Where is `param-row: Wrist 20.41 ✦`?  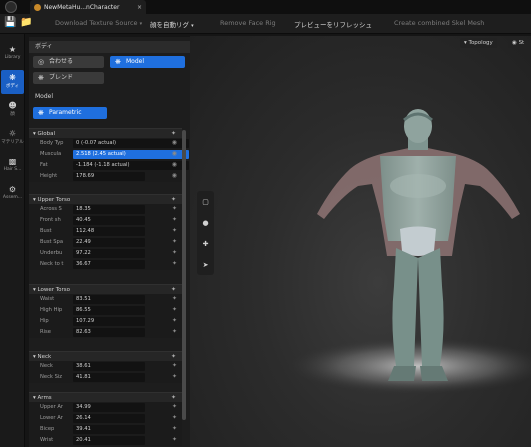 param-row: Wrist 20.41 ✦ is located at coordinates (108, 440).